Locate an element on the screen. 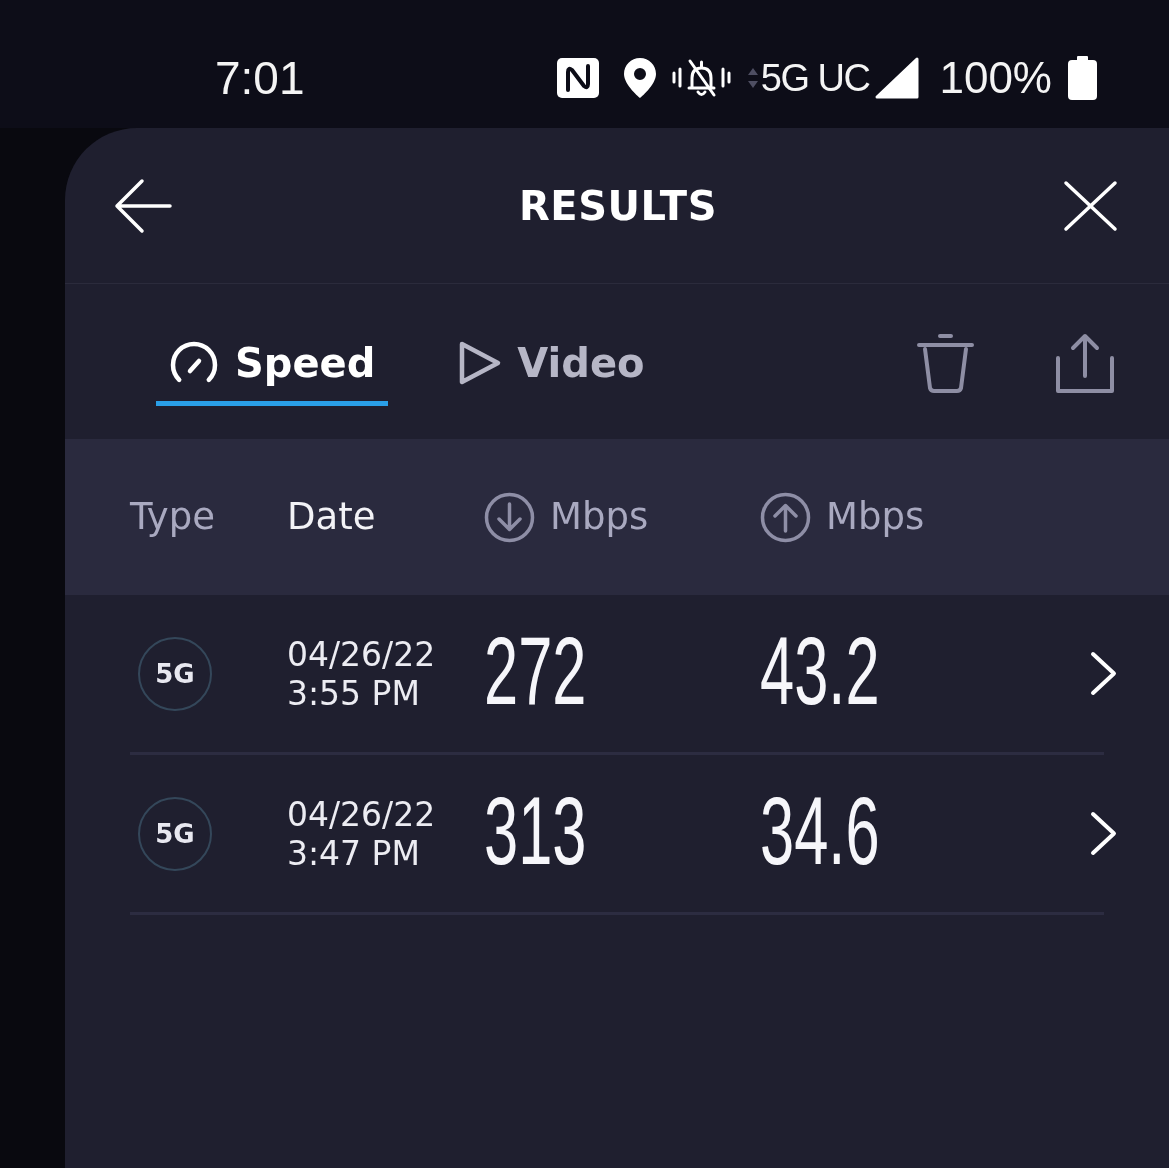 Image resolution: width=1169 pixels, height=1168 pixels. network-type: 5G UC is located at coordinates (815, 78).